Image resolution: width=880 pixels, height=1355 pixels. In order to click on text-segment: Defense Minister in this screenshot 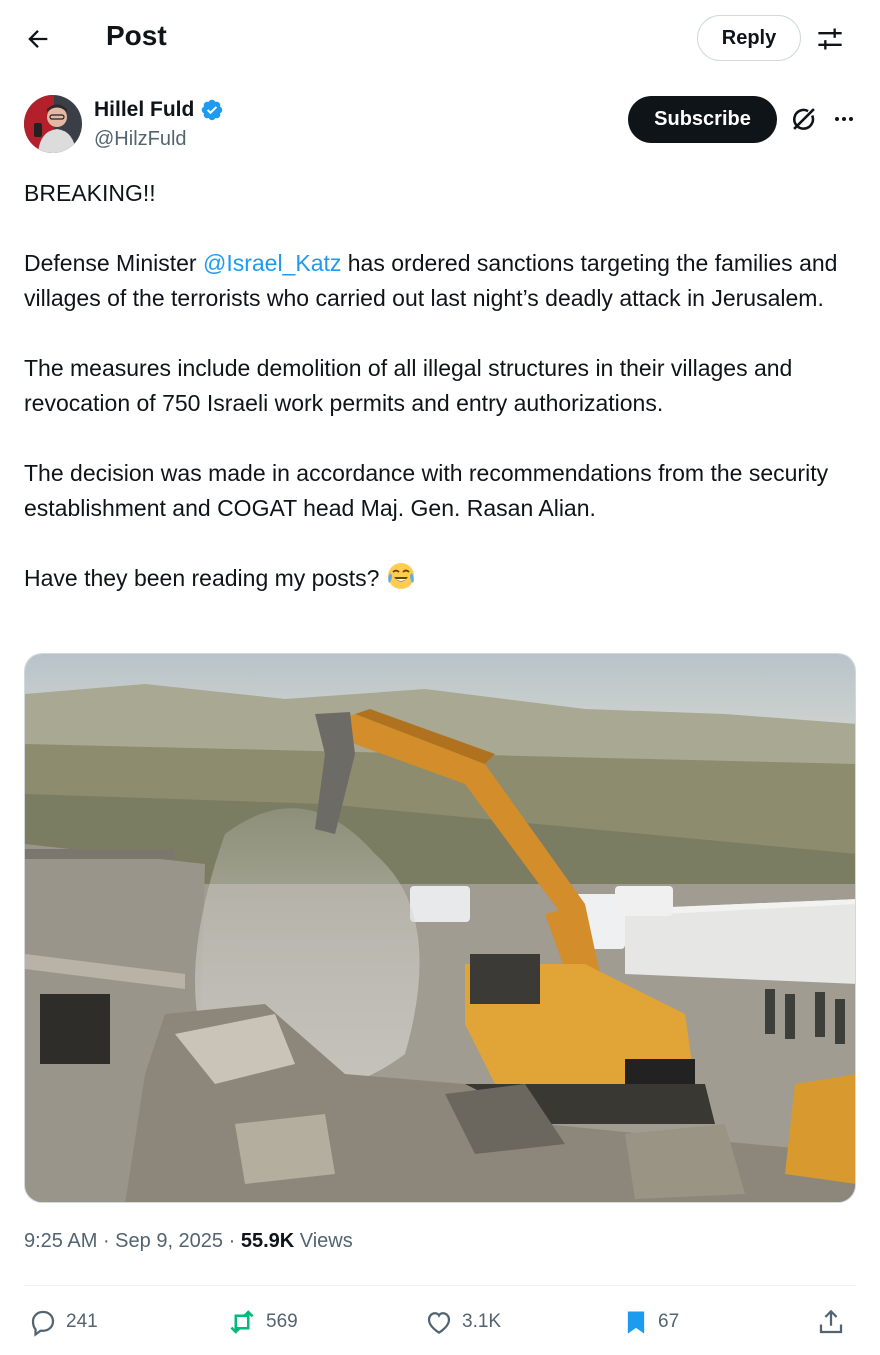, I will do `click(113, 263)`.